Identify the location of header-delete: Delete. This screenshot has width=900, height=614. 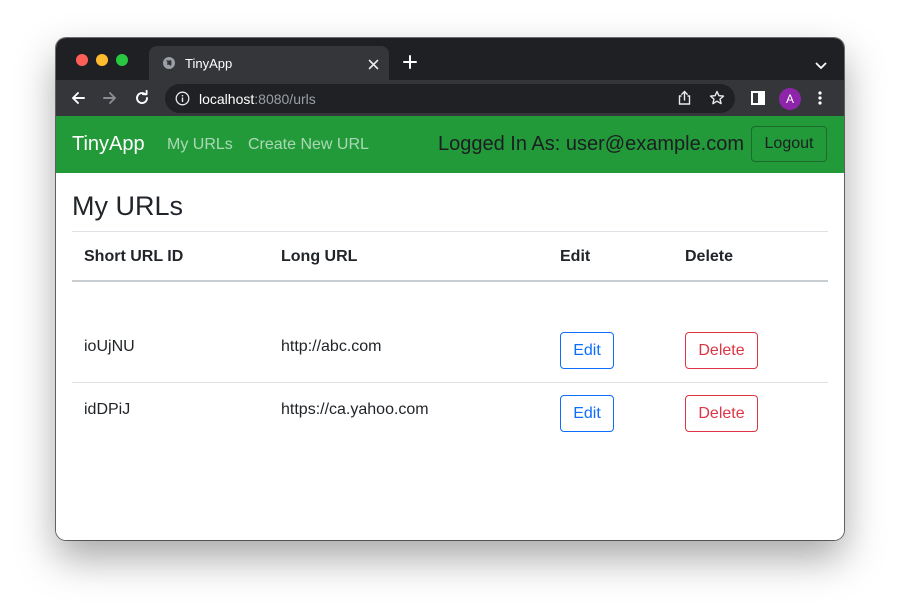
(709, 256).